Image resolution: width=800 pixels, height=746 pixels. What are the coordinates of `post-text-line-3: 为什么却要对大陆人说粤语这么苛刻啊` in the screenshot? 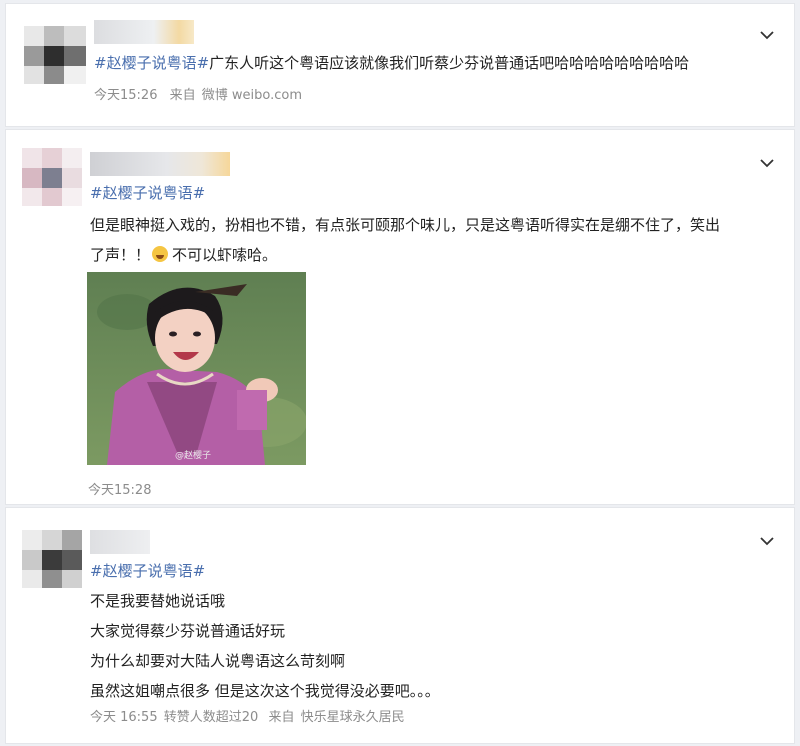 It's located at (218, 661).